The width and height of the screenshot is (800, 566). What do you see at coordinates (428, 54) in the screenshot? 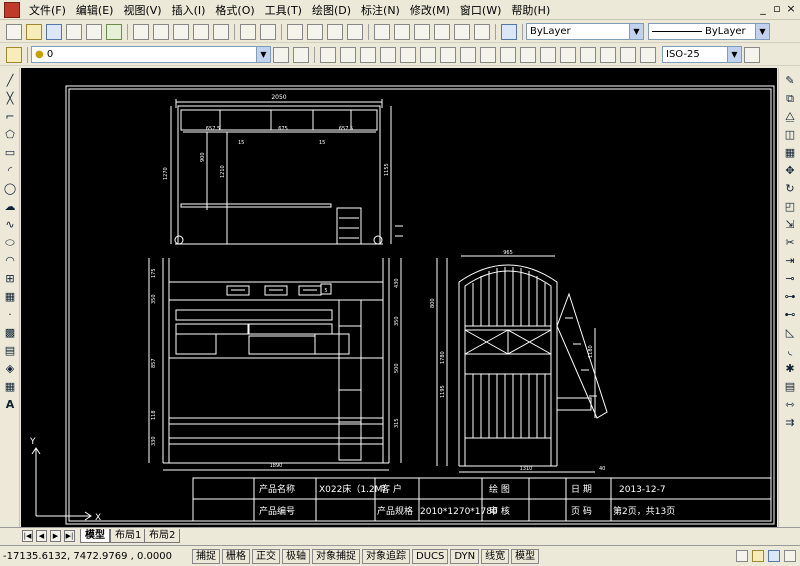
I see `jogged-dimension-icon` at bounding box center [428, 54].